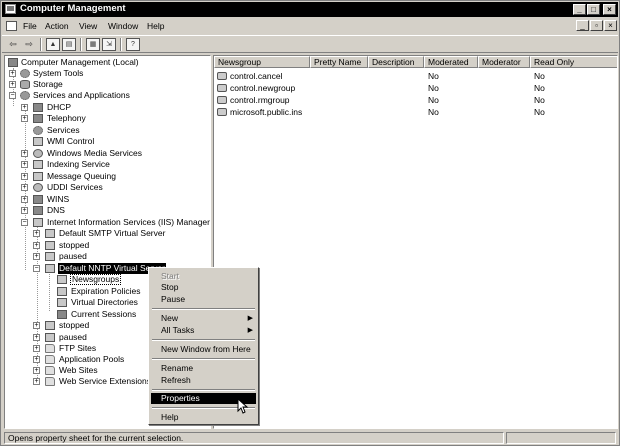 This screenshot has height=446, width=620. What do you see at coordinates (109, 44) in the screenshot?
I see `export-list-icon: ⇲` at bounding box center [109, 44].